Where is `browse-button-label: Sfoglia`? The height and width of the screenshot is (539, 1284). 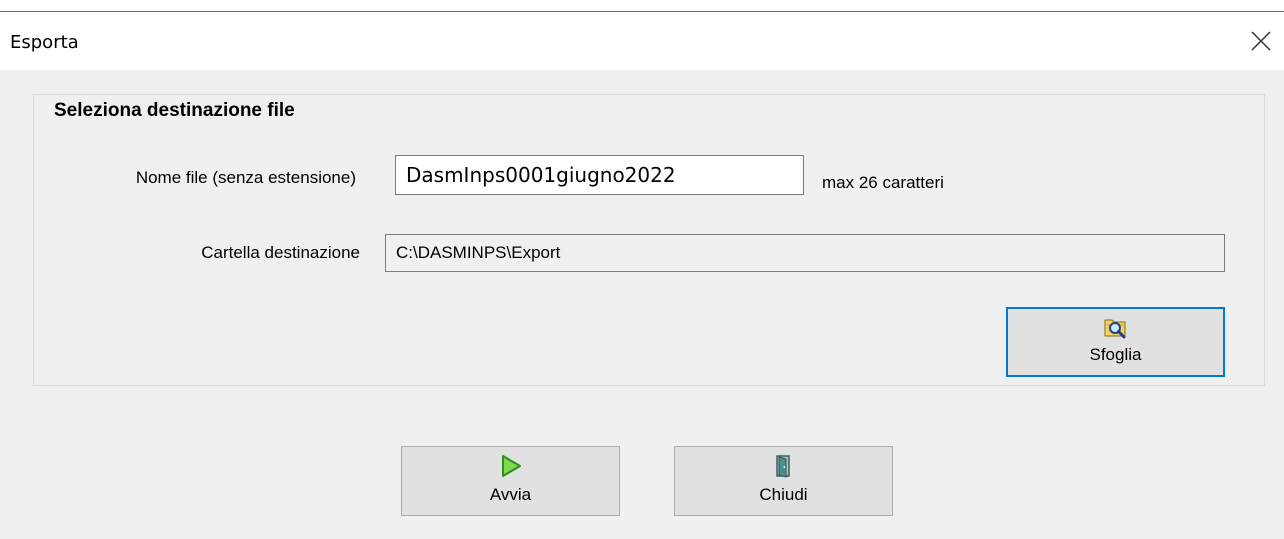
browse-button-label: Sfoglia is located at coordinates (1115, 354).